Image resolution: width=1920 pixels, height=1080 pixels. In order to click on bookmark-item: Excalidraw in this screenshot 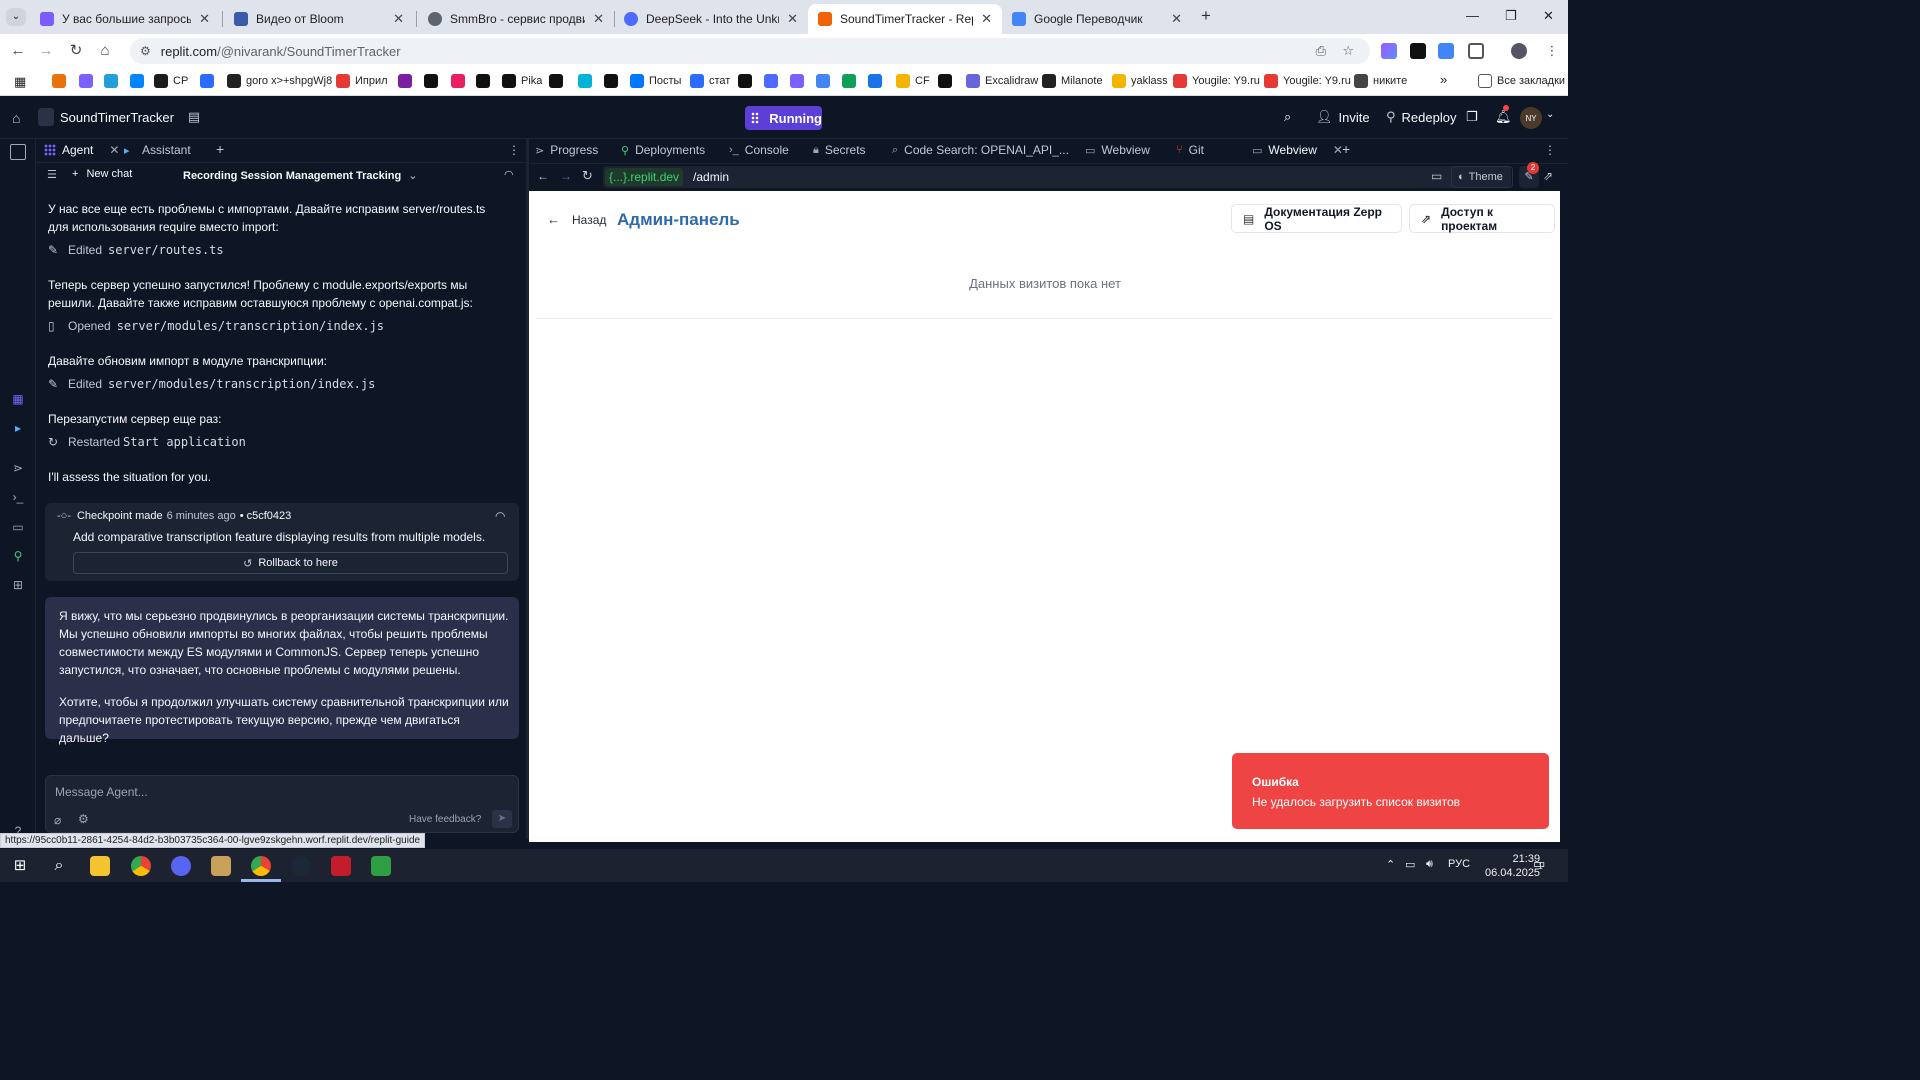, I will do `click(1002, 81)`.